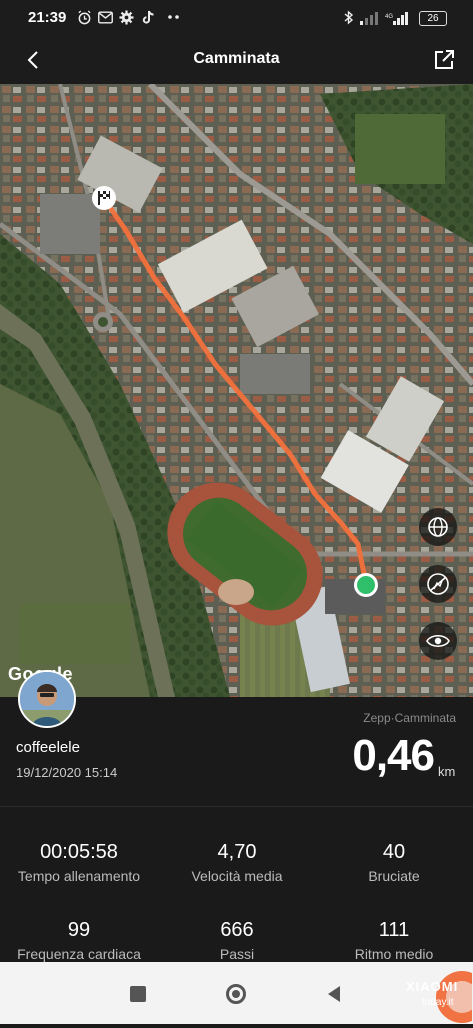 The height and width of the screenshot is (1028, 473). What do you see at coordinates (47, 17) in the screenshot?
I see `status-time: 21:39` at bounding box center [47, 17].